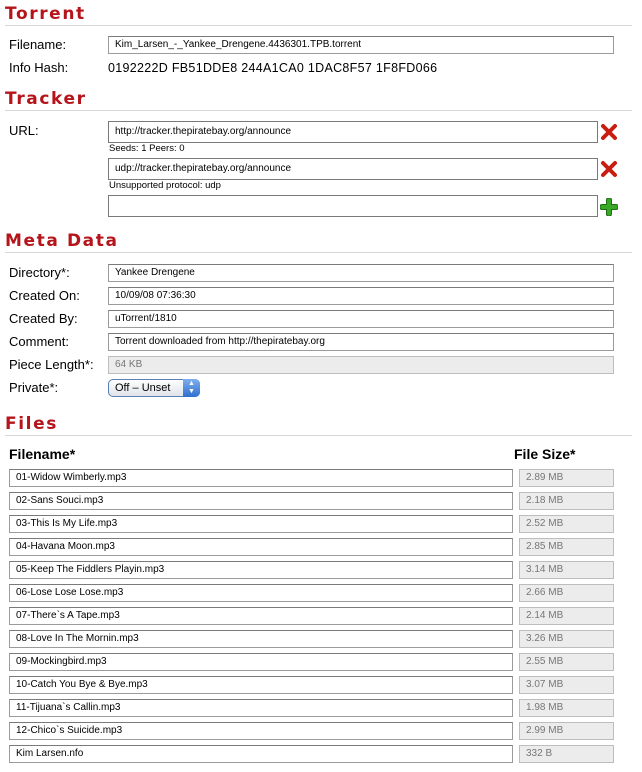 The height and width of the screenshot is (772, 642). I want to click on section-title-files: Files, so click(31, 424).